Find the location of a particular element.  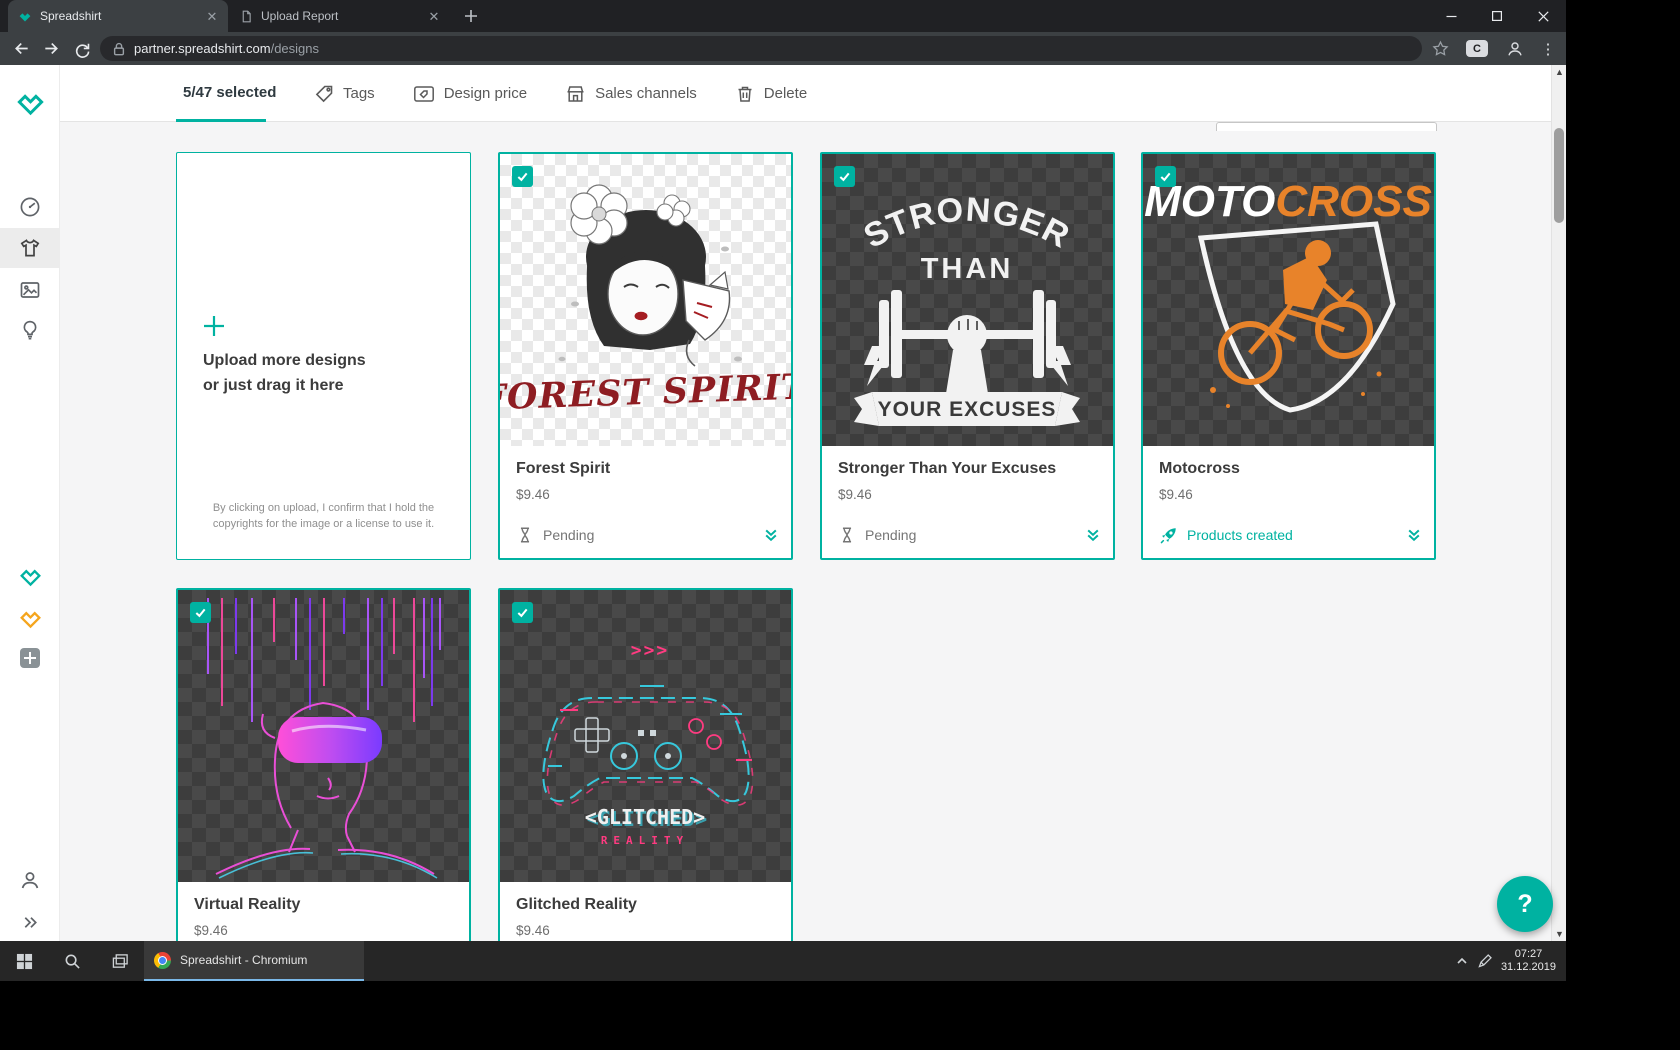

design-title: Motocross is located at coordinates (1199, 468).